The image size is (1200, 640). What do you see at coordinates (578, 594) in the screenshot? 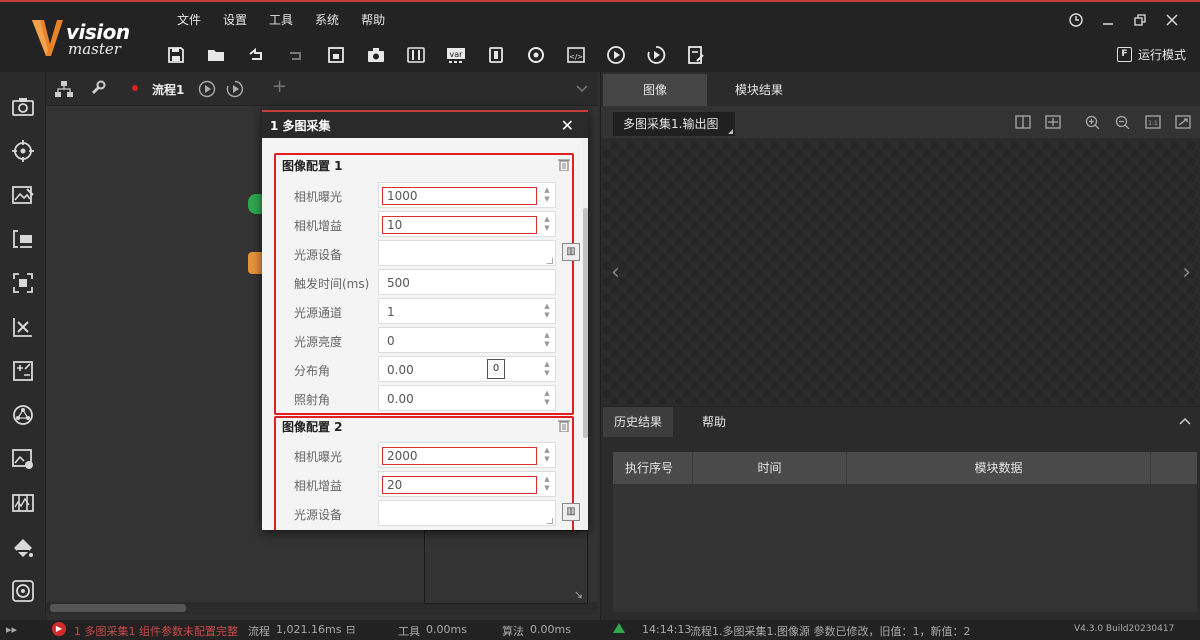
I see `resize-grip-icon: ↘` at bounding box center [578, 594].